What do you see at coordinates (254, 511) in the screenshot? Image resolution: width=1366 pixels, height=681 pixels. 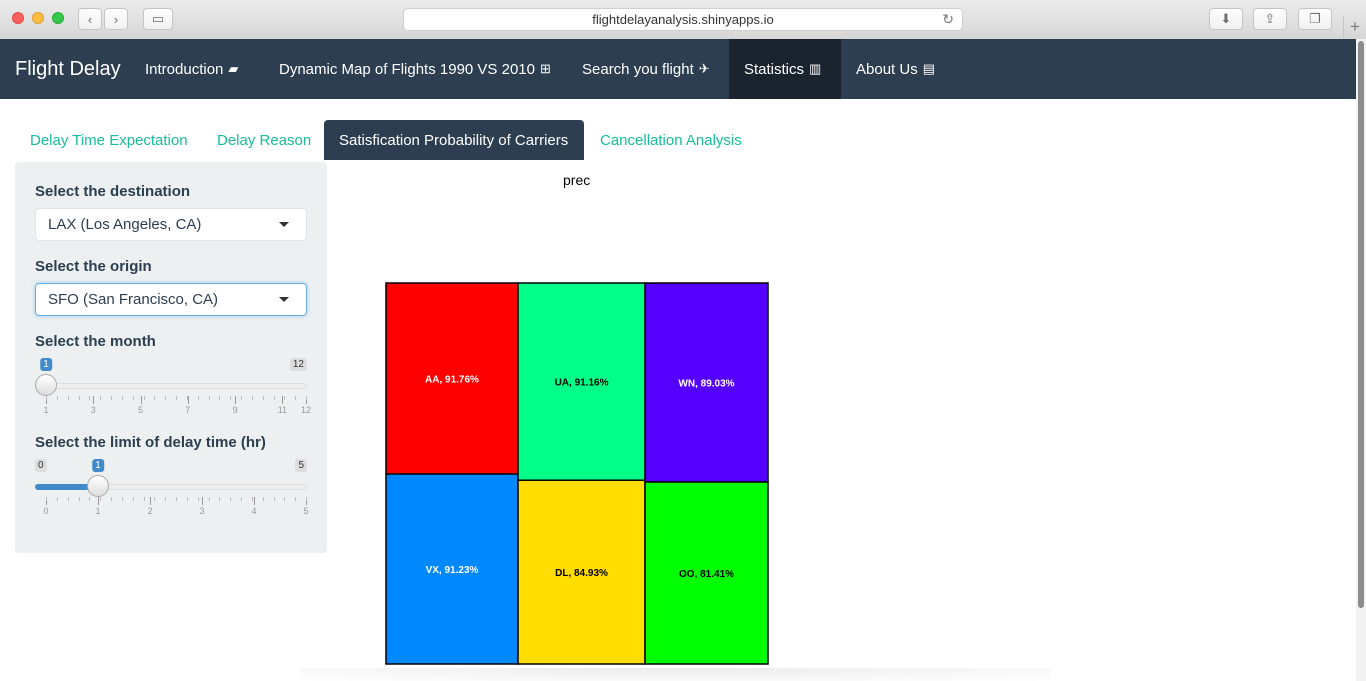 I see `delay-tick-label: 4` at bounding box center [254, 511].